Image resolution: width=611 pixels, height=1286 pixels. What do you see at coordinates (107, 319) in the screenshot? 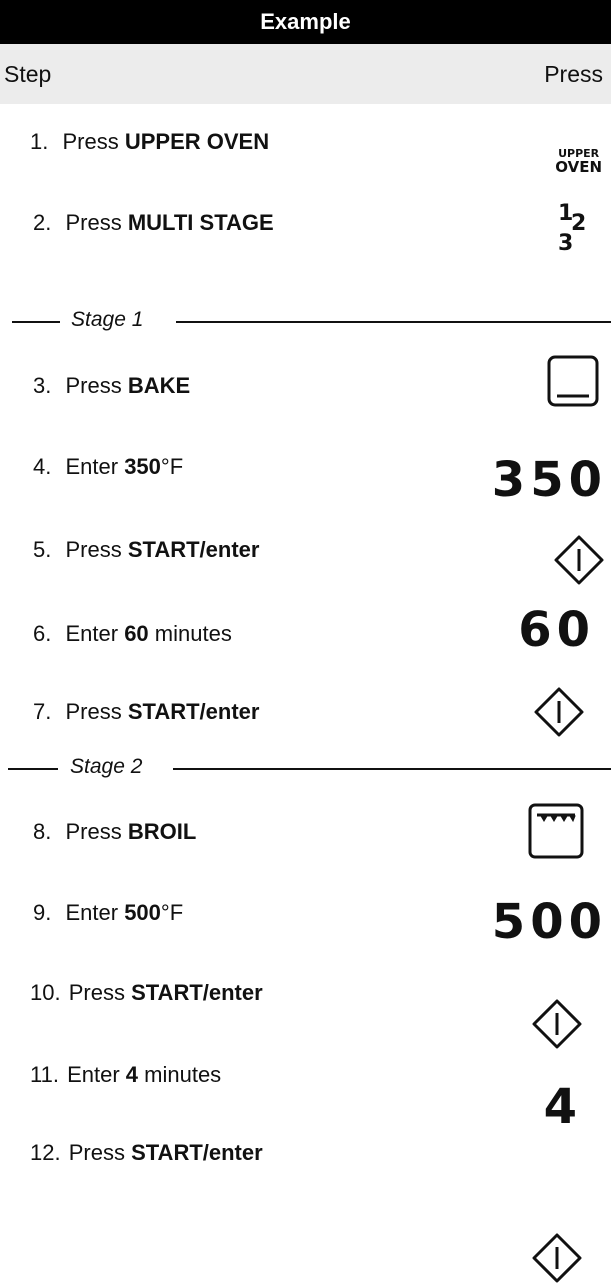
I see `stage-1-label: Stage 1` at bounding box center [107, 319].